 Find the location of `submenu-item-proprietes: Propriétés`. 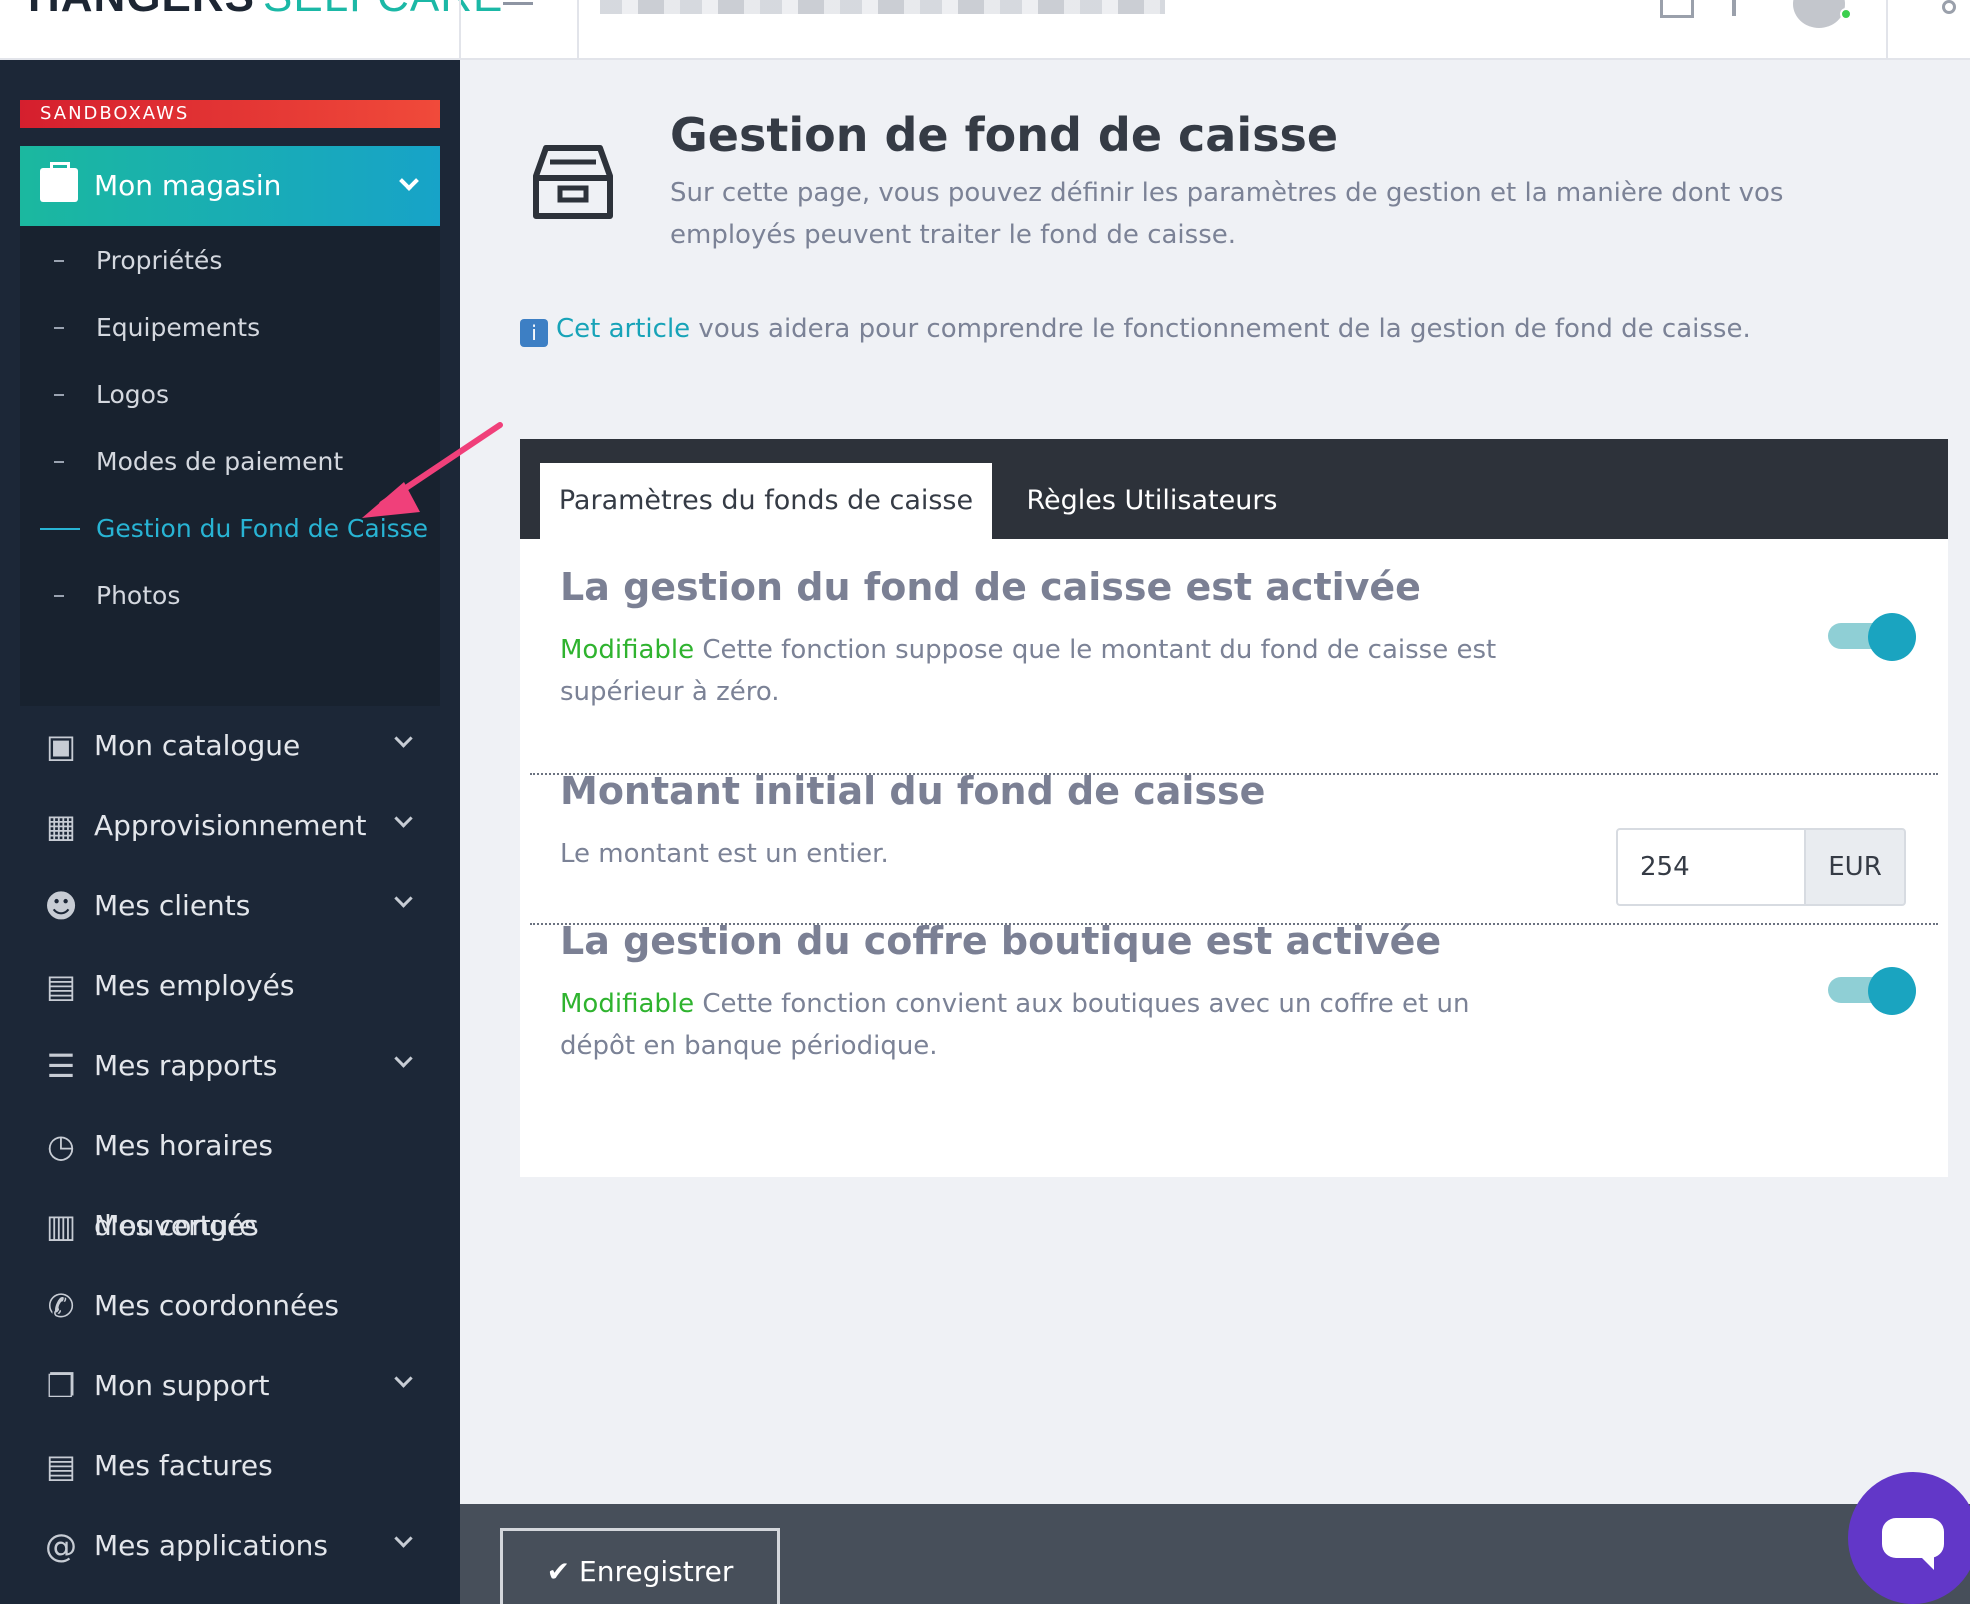

submenu-item-proprietes: Propriétés is located at coordinates (230, 261).